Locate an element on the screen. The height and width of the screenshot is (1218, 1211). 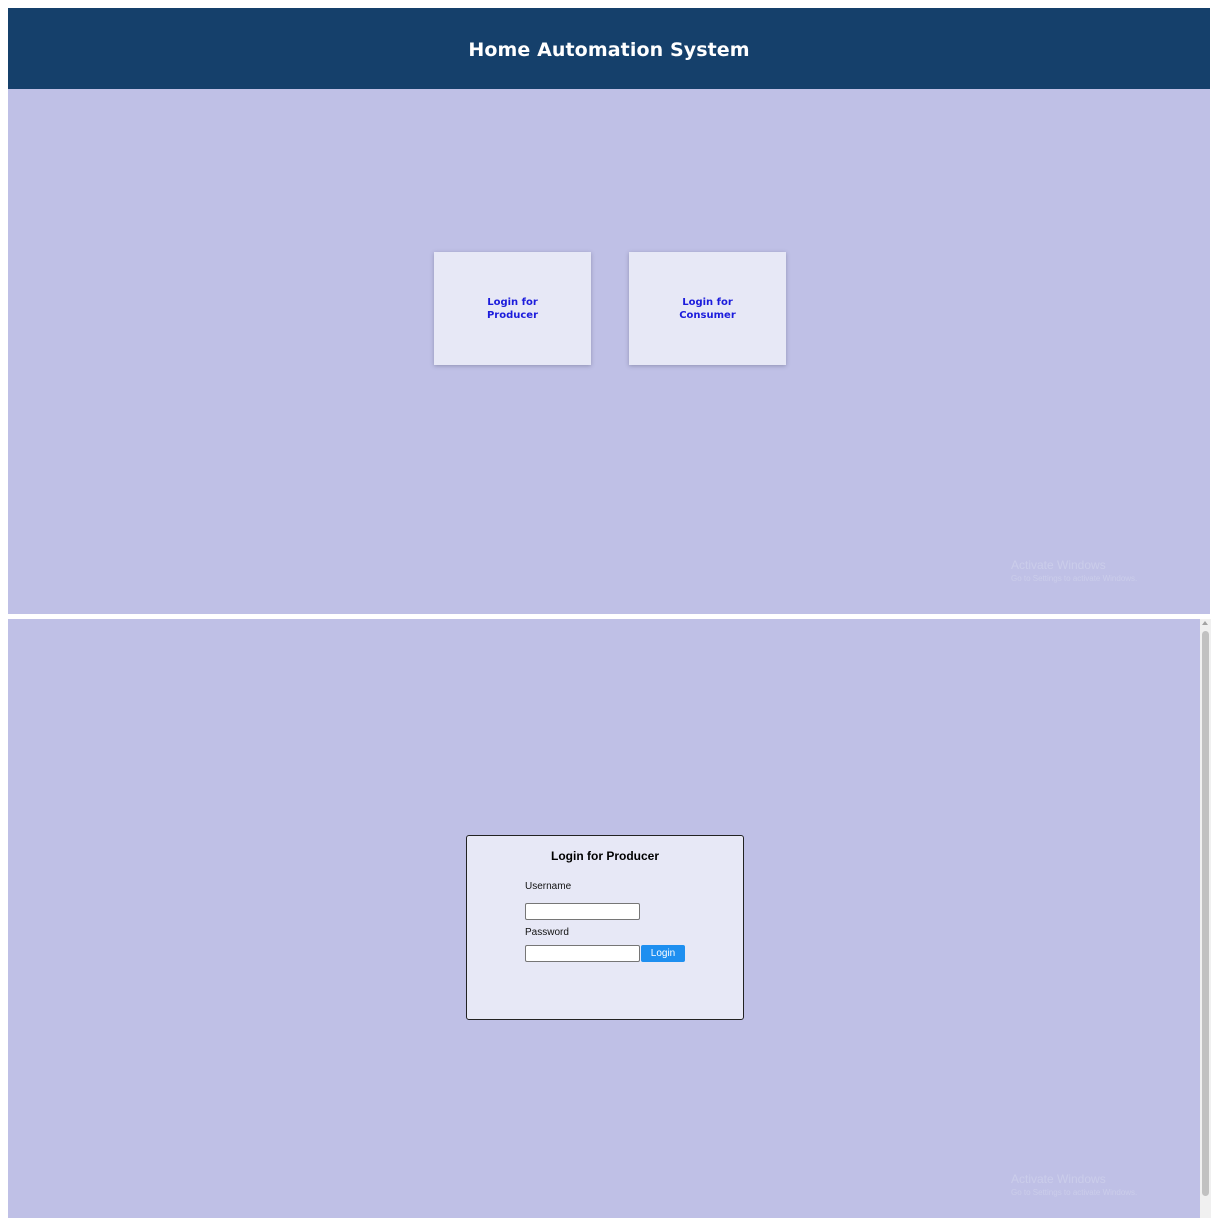
login-button: Login is located at coordinates (663, 953).